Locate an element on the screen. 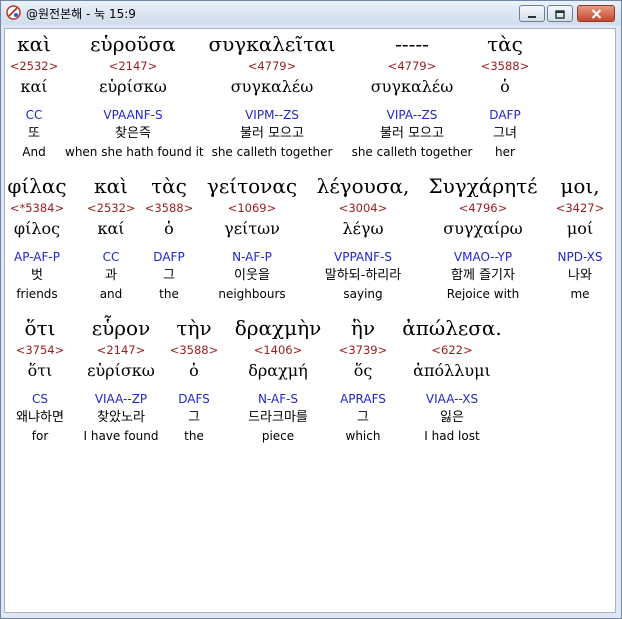 The width and height of the screenshot is (622, 619). word-cell: τὰς <3588> ὁ DAFP 그 the is located at coordinates (169, 241).